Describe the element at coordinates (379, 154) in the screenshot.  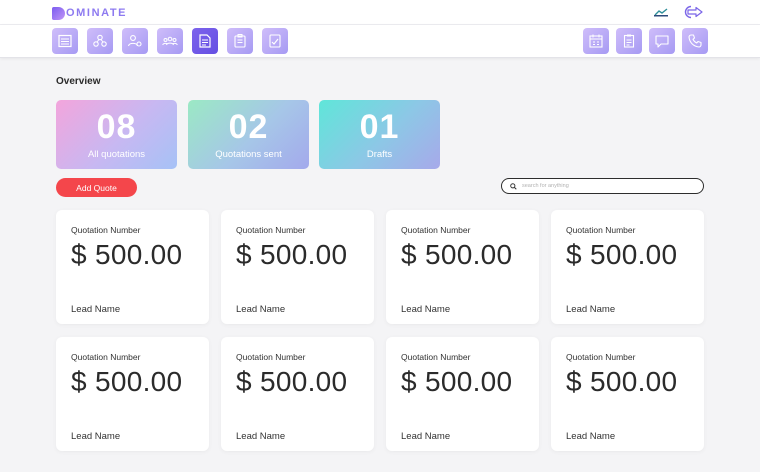
I see `stat-label: Drafts` at that location.